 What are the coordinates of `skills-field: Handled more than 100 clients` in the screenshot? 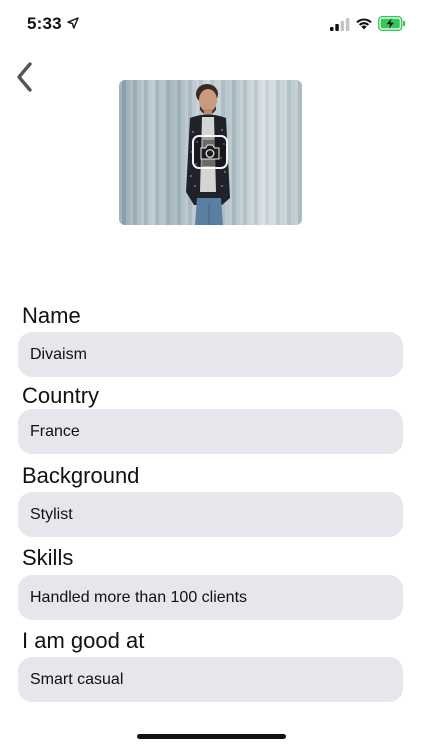 It's located at (210, 597).